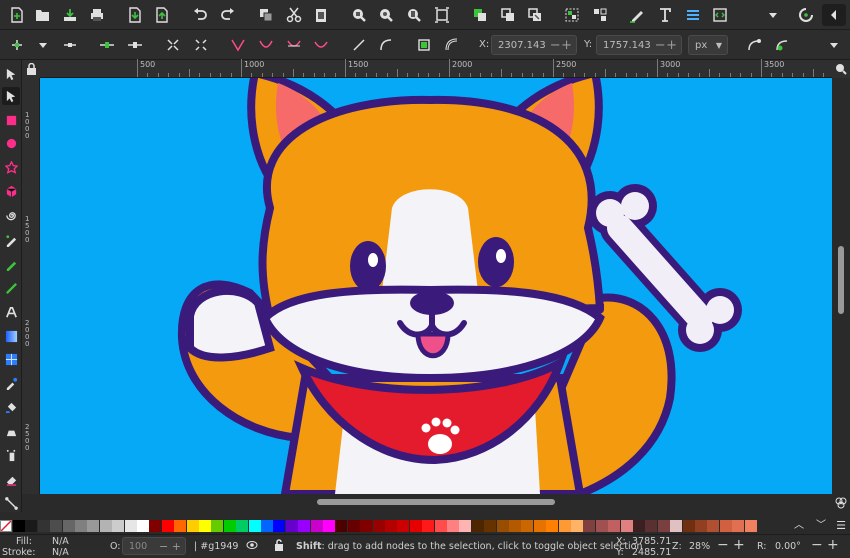  What do you see at coordinates (154, 546) in the screenshot?
I see `opacity-field: 100 − +` at bounding box center [154, 546].